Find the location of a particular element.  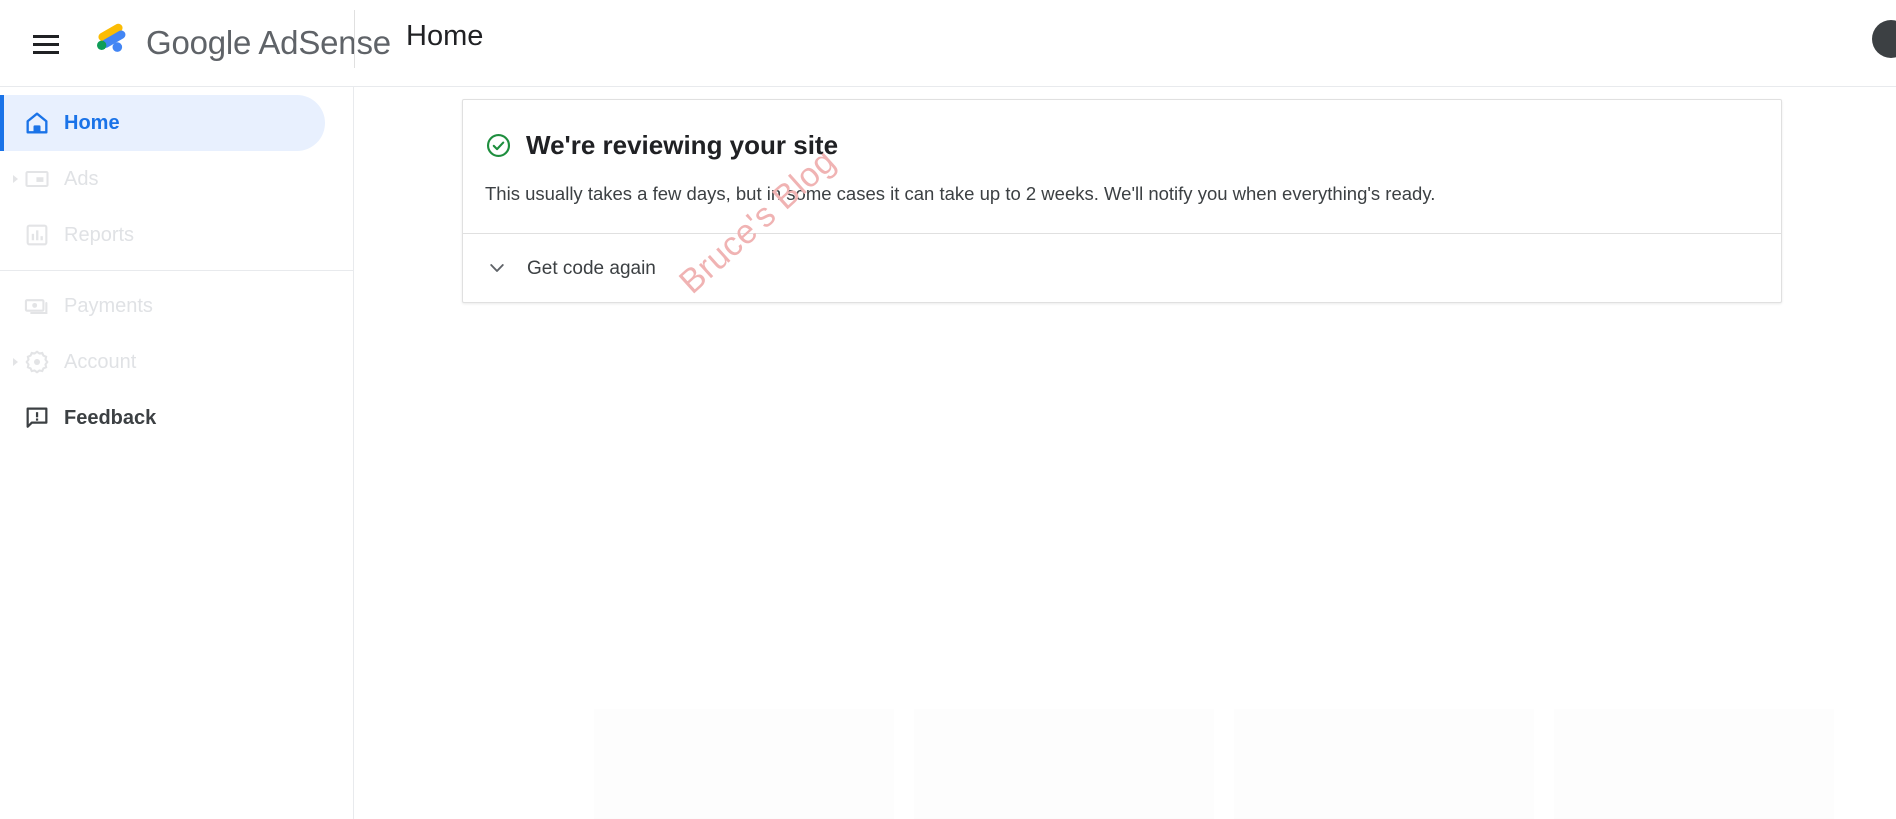

adsense-logo-icon is located at coordinates (111, 37).